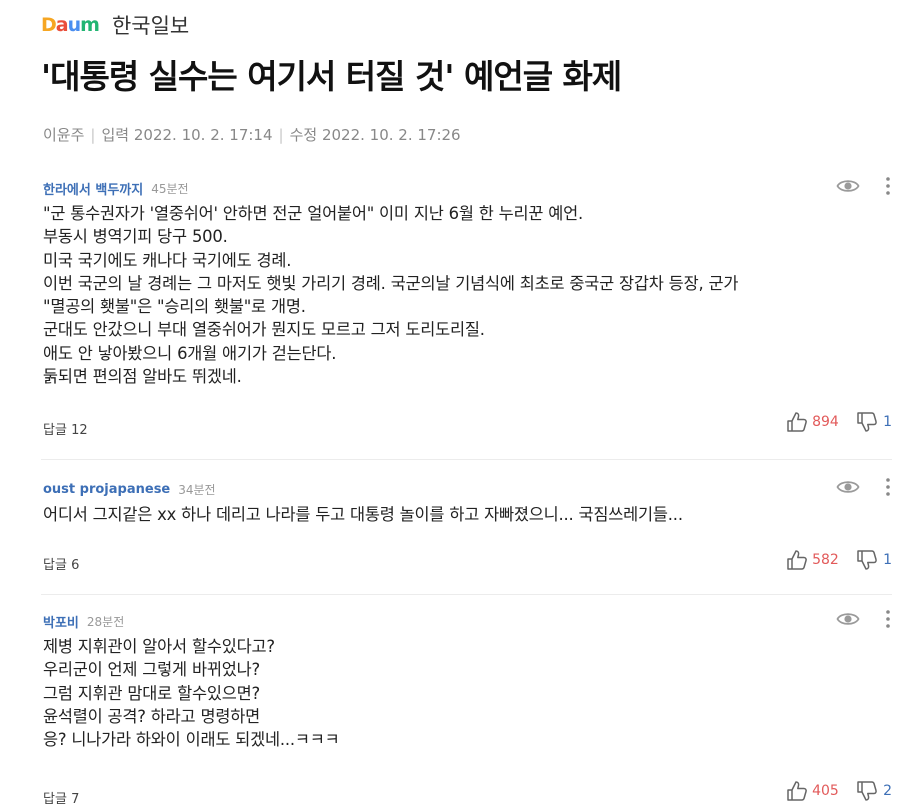  What do you see at coordinates (115, 135) in the screenshot?
I see `published-label: 입력` at bounding box center [115, 135].